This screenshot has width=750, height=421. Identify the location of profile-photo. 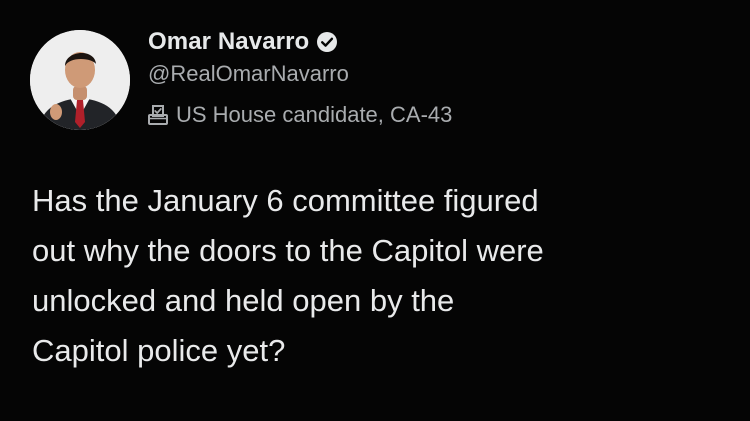
(80, 80).